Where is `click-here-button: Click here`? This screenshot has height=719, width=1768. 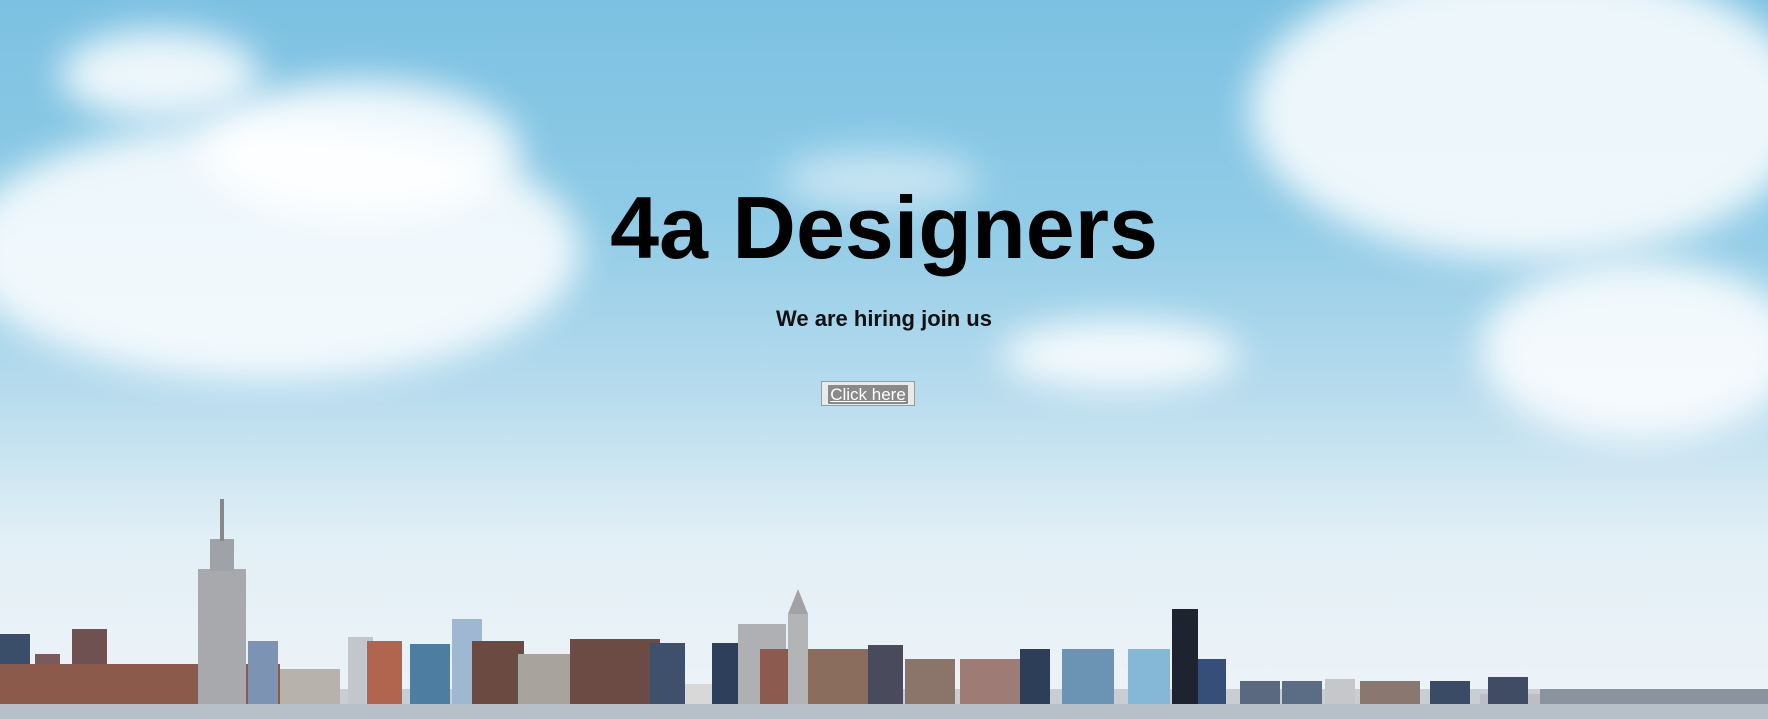 click-here-button: Click here is located at coordinates (868, 393).